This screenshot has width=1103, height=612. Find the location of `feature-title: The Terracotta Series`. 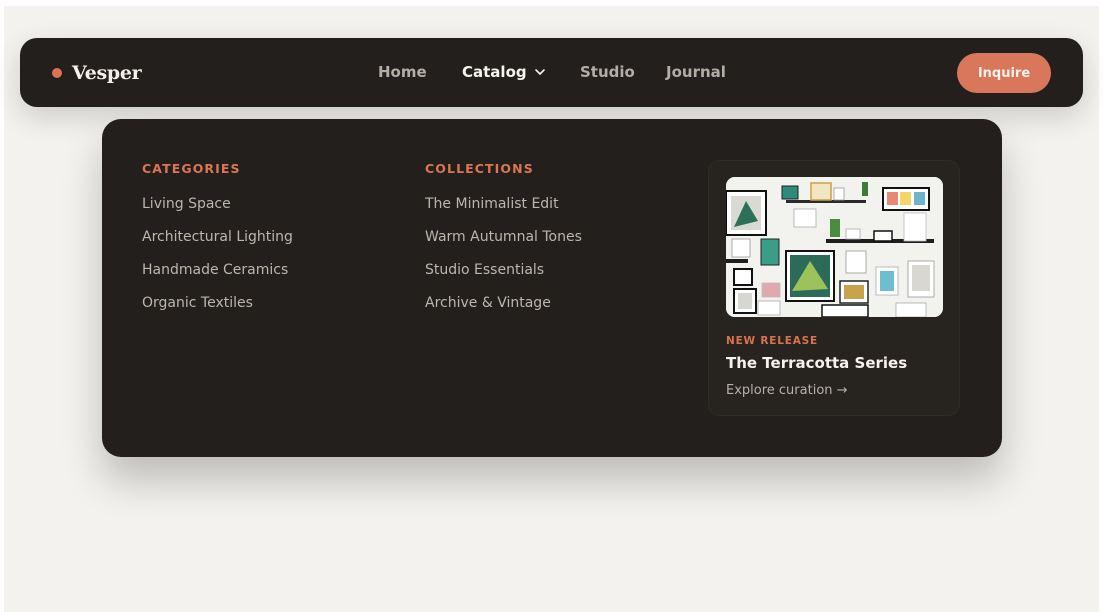

feature-title: The Terracotta Series is located at coordinates (817, 363).